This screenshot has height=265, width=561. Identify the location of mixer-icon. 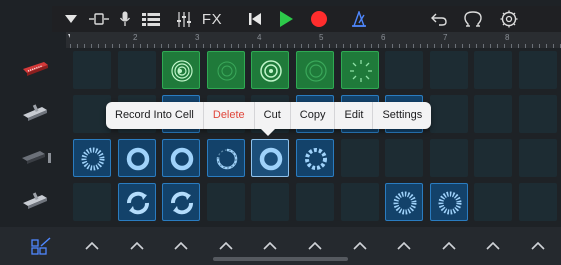
(184, 19).